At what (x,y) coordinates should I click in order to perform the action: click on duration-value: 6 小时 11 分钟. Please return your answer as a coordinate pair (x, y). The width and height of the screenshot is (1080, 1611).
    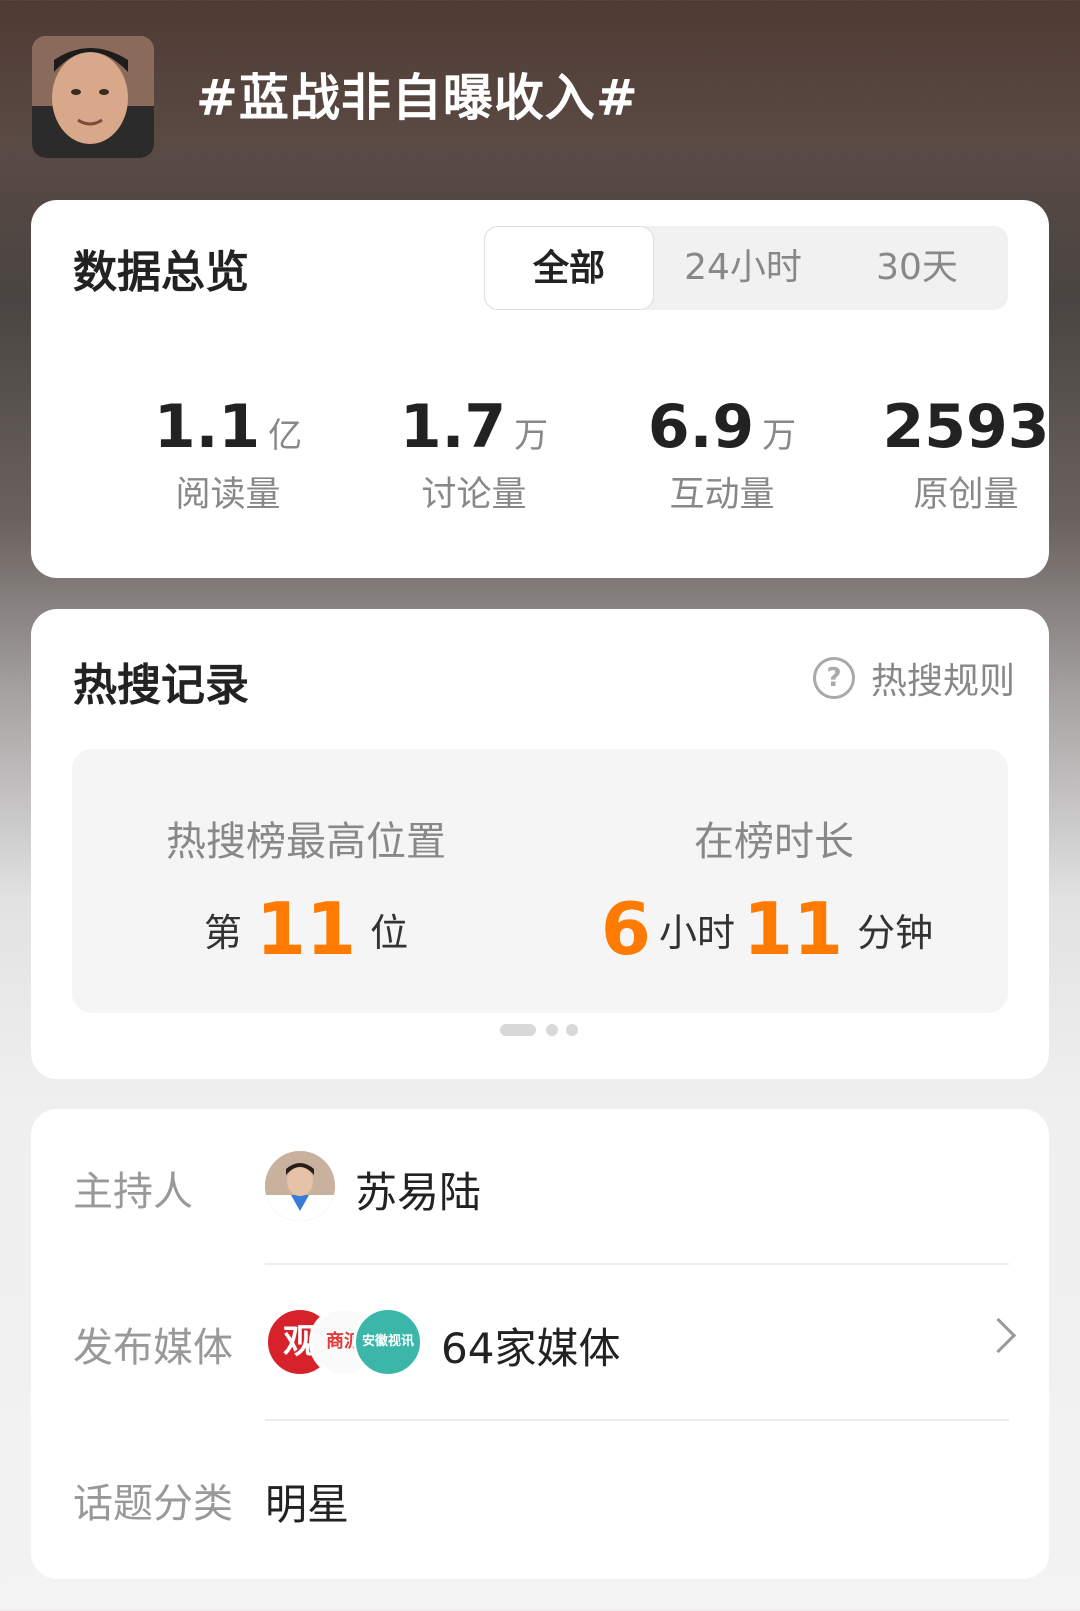
    Looking at the image, I should click on (774, 929).